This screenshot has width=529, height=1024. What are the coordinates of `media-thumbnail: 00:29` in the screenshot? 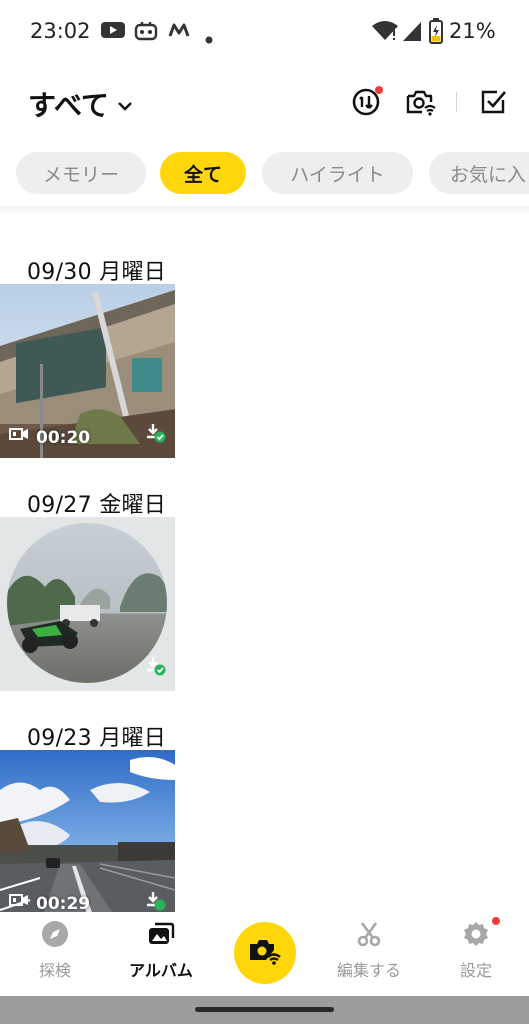 It's located at (87, 831).